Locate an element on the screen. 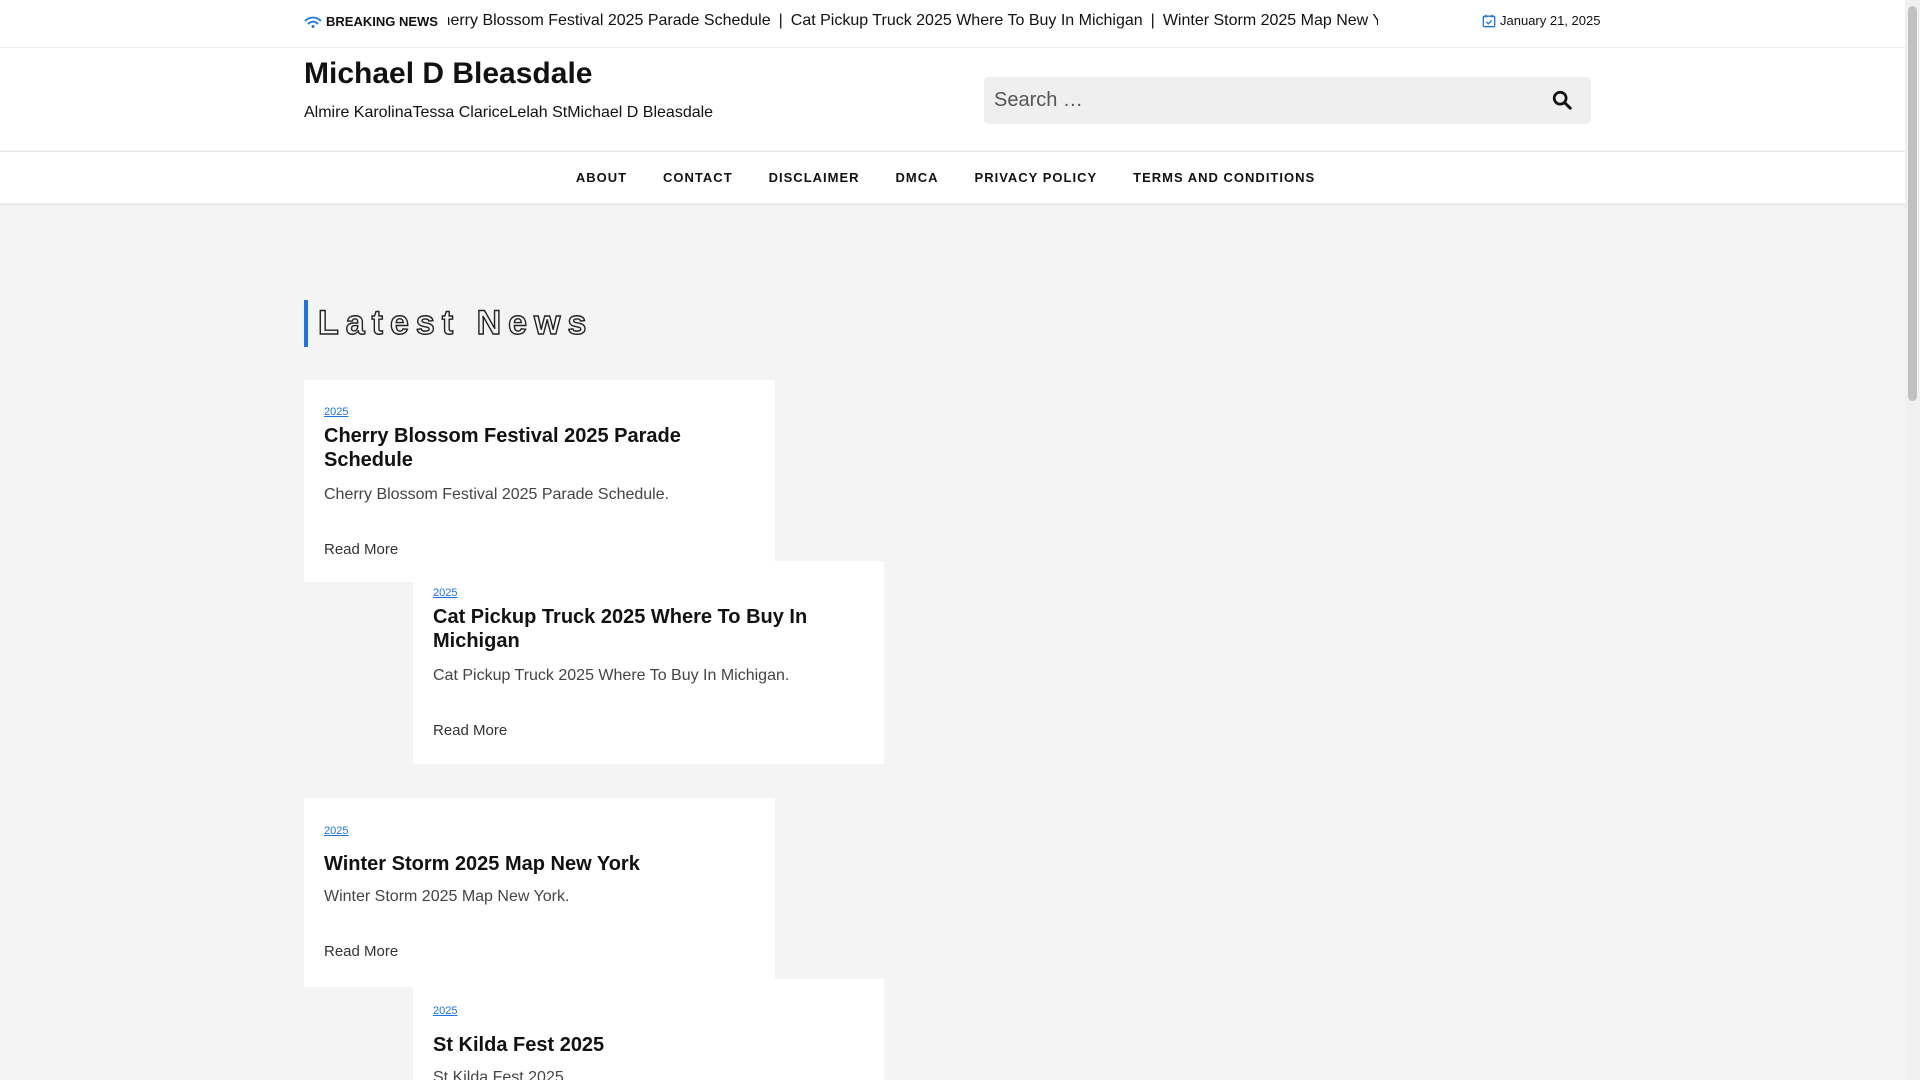 This screenshot has width=1920, height=1080. search-icon is located at coordinates (1562, 100).